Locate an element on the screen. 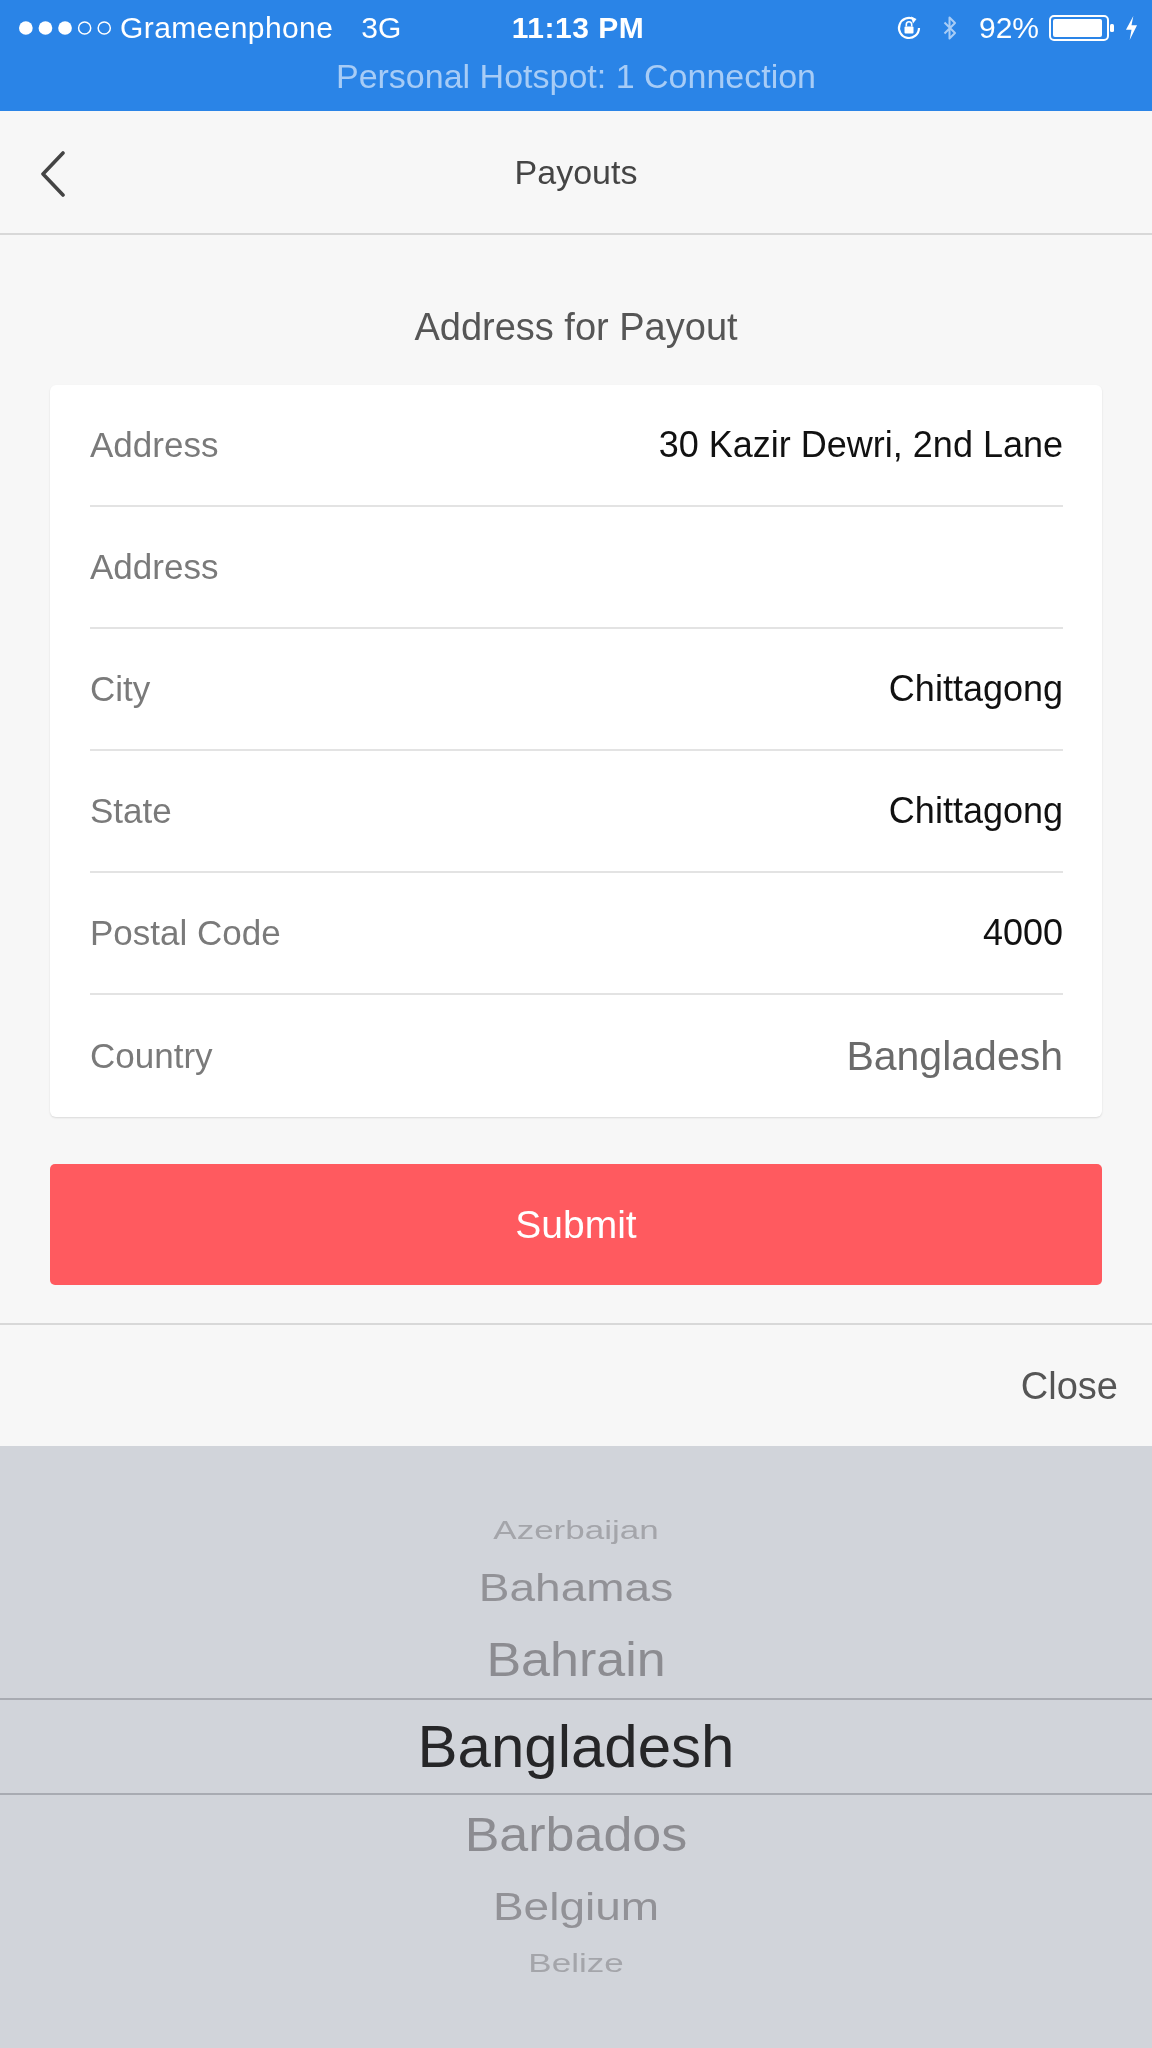 Image resolution: width=1152 pixels, height=2048 pixels. field-label: Country is located at coordinates (151, 1056).